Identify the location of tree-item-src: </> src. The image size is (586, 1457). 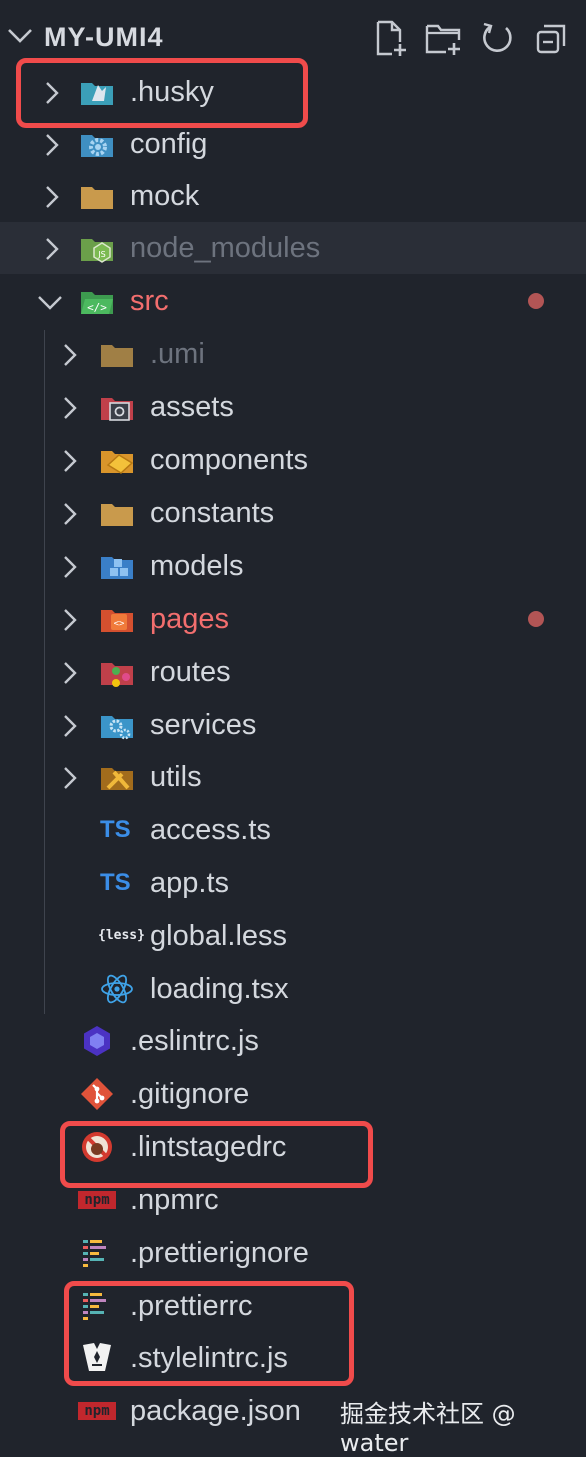
(293, 301).